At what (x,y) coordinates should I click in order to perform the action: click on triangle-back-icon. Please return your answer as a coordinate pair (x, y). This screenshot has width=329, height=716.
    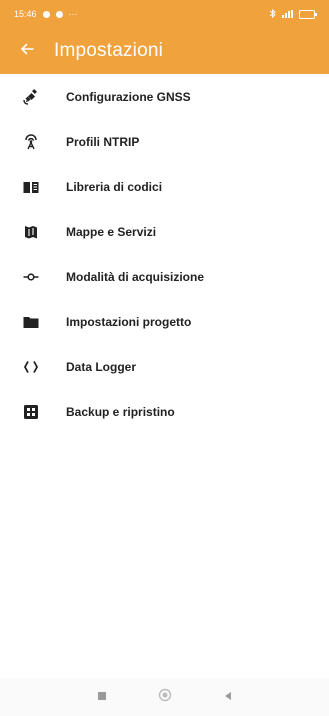
    Looking at the image, I should click on (228, 697).